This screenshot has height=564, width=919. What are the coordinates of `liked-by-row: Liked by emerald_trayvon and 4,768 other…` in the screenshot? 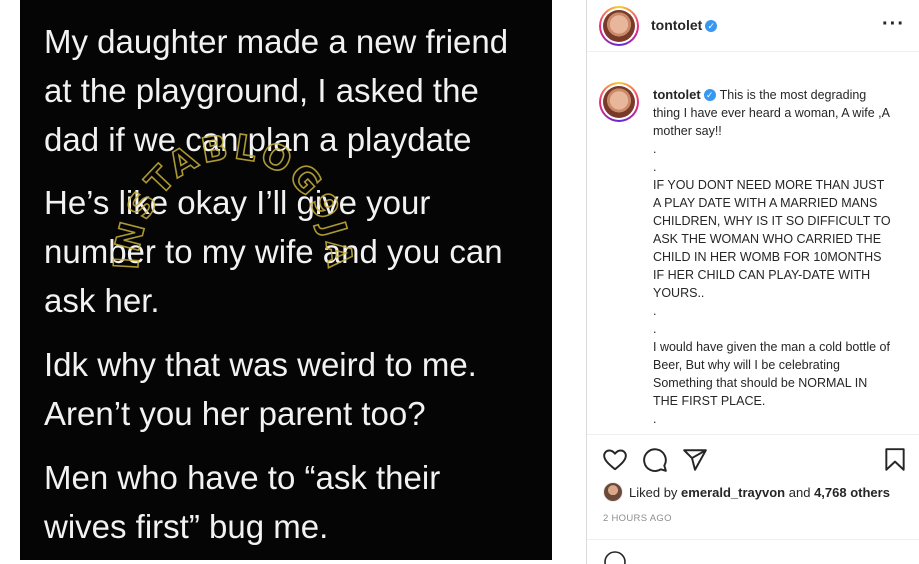 It's located at (746, 492).